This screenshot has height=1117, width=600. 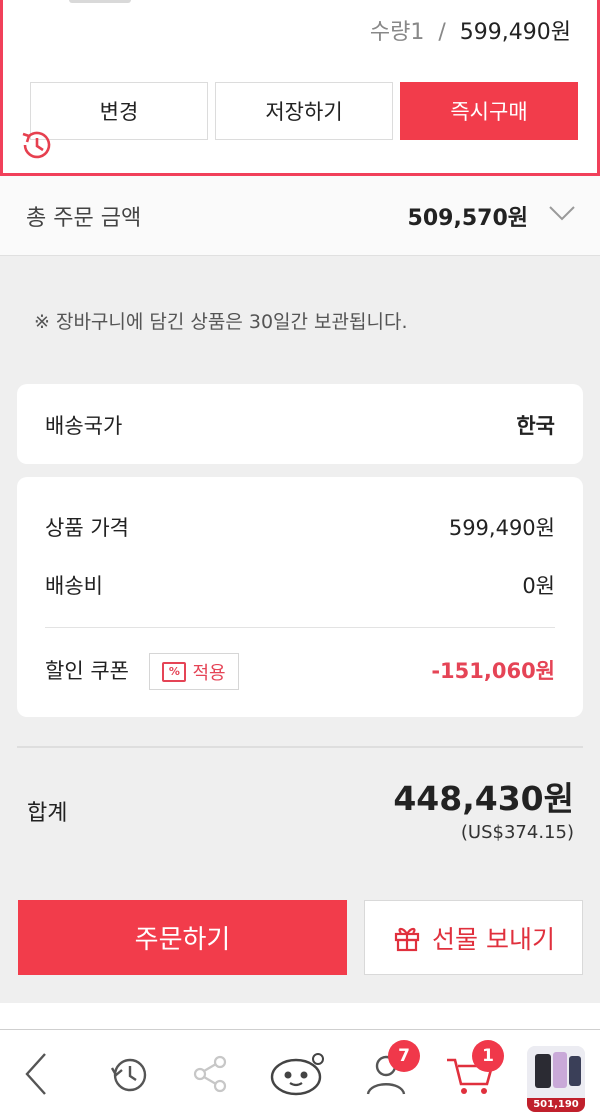 I want to click on buy-now-button: 즉시구매, so click(x=489, y=111).